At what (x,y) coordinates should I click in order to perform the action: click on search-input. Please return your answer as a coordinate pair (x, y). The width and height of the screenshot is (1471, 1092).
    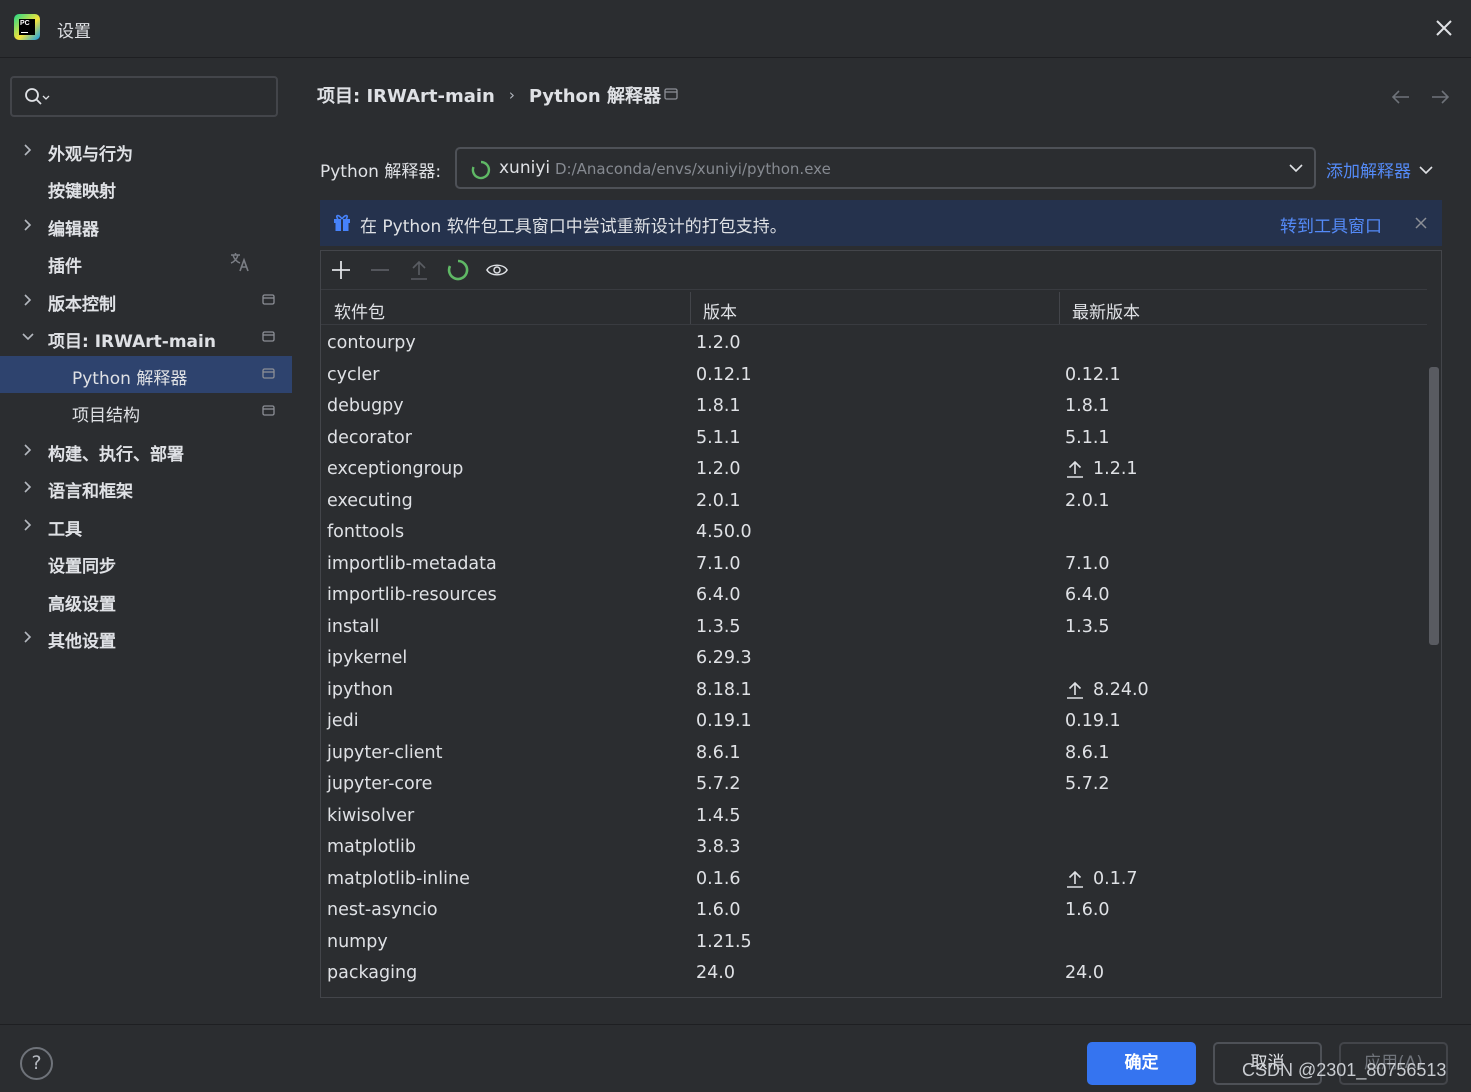
    Looking at the image, I should click on (161, 97).